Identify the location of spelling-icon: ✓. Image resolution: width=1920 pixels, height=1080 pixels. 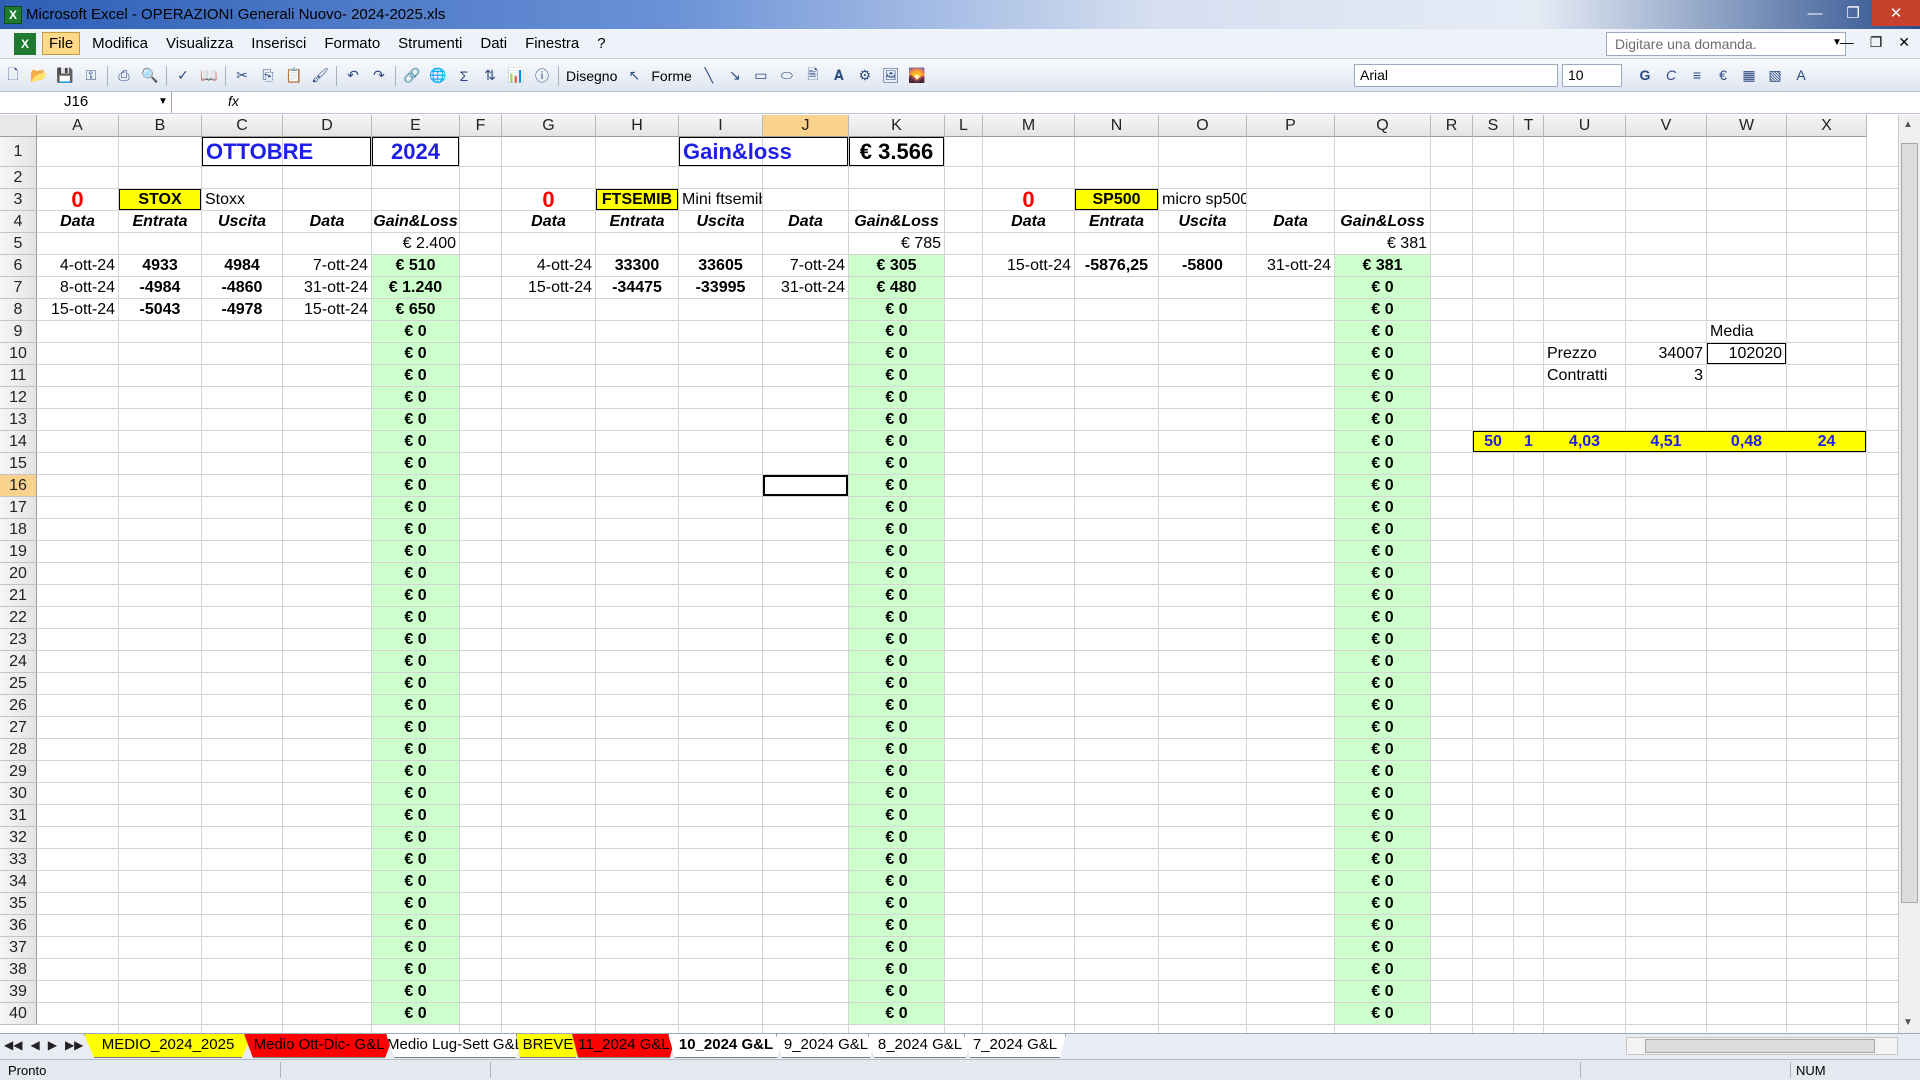
(183, 76).